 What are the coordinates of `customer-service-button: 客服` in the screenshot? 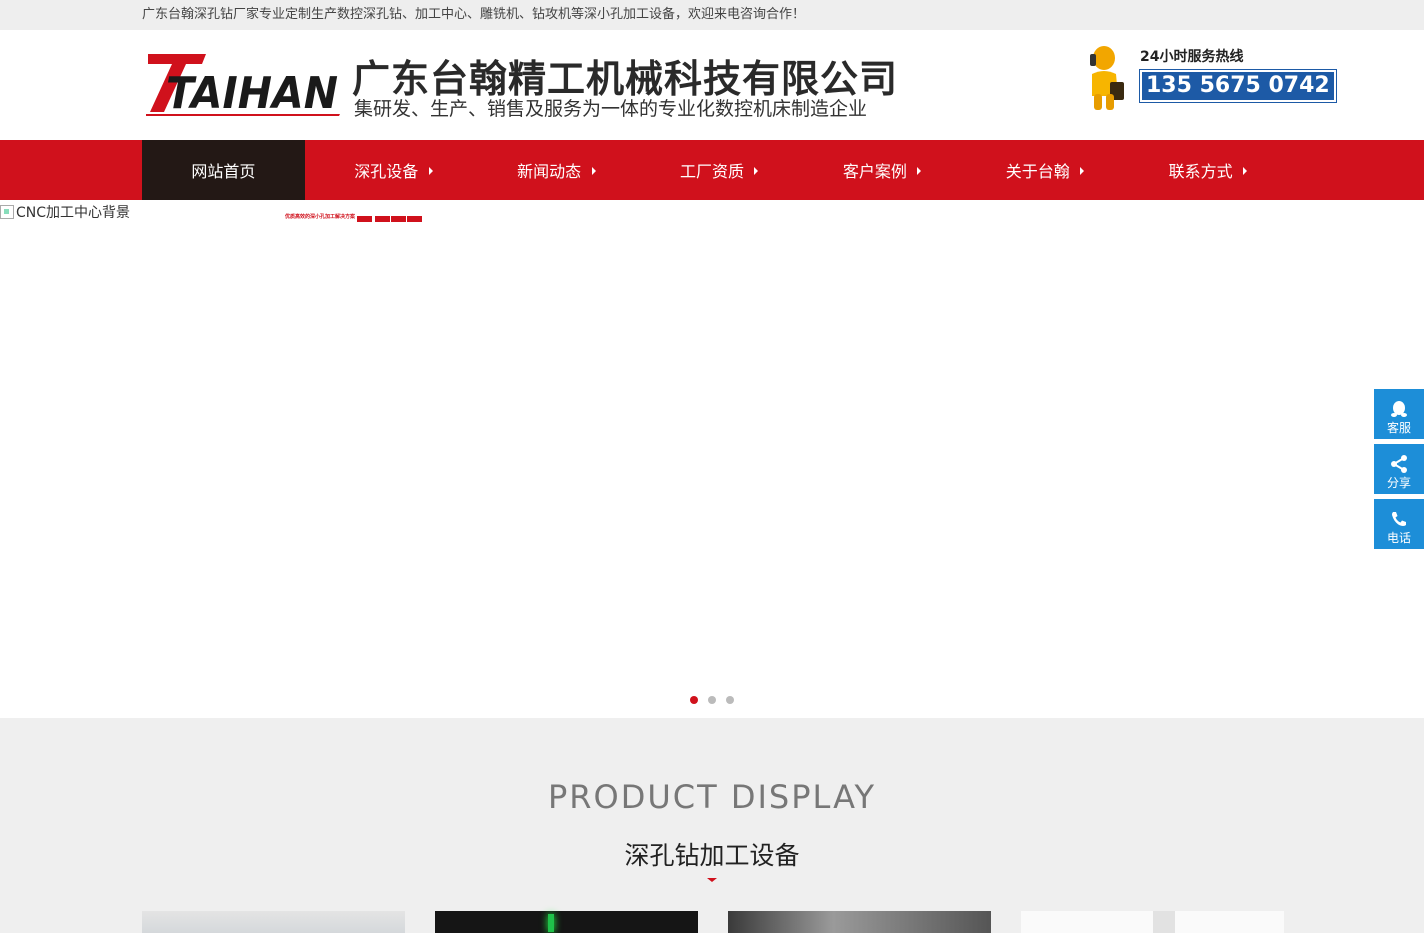 It's located at (1399, 414).